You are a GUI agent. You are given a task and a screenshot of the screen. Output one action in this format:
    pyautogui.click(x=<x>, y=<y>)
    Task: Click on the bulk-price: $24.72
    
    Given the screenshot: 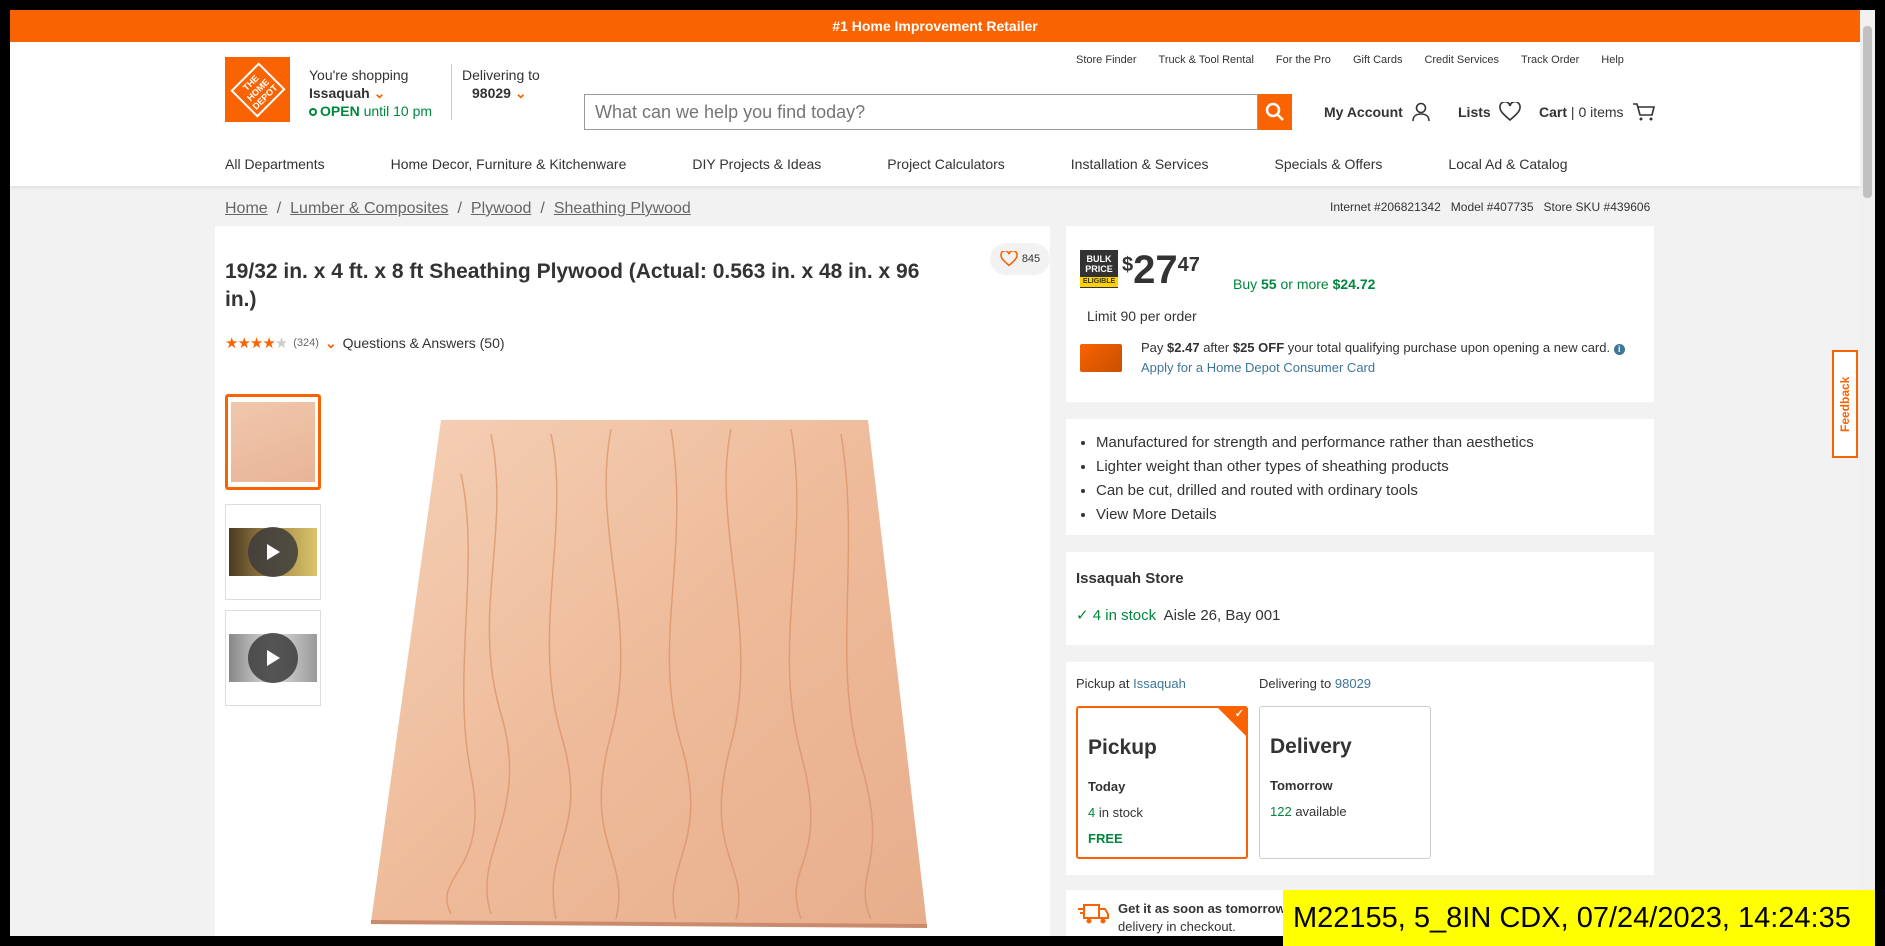 What is the action you would take?
    pyautogui.click(x=1354, y=284)
    